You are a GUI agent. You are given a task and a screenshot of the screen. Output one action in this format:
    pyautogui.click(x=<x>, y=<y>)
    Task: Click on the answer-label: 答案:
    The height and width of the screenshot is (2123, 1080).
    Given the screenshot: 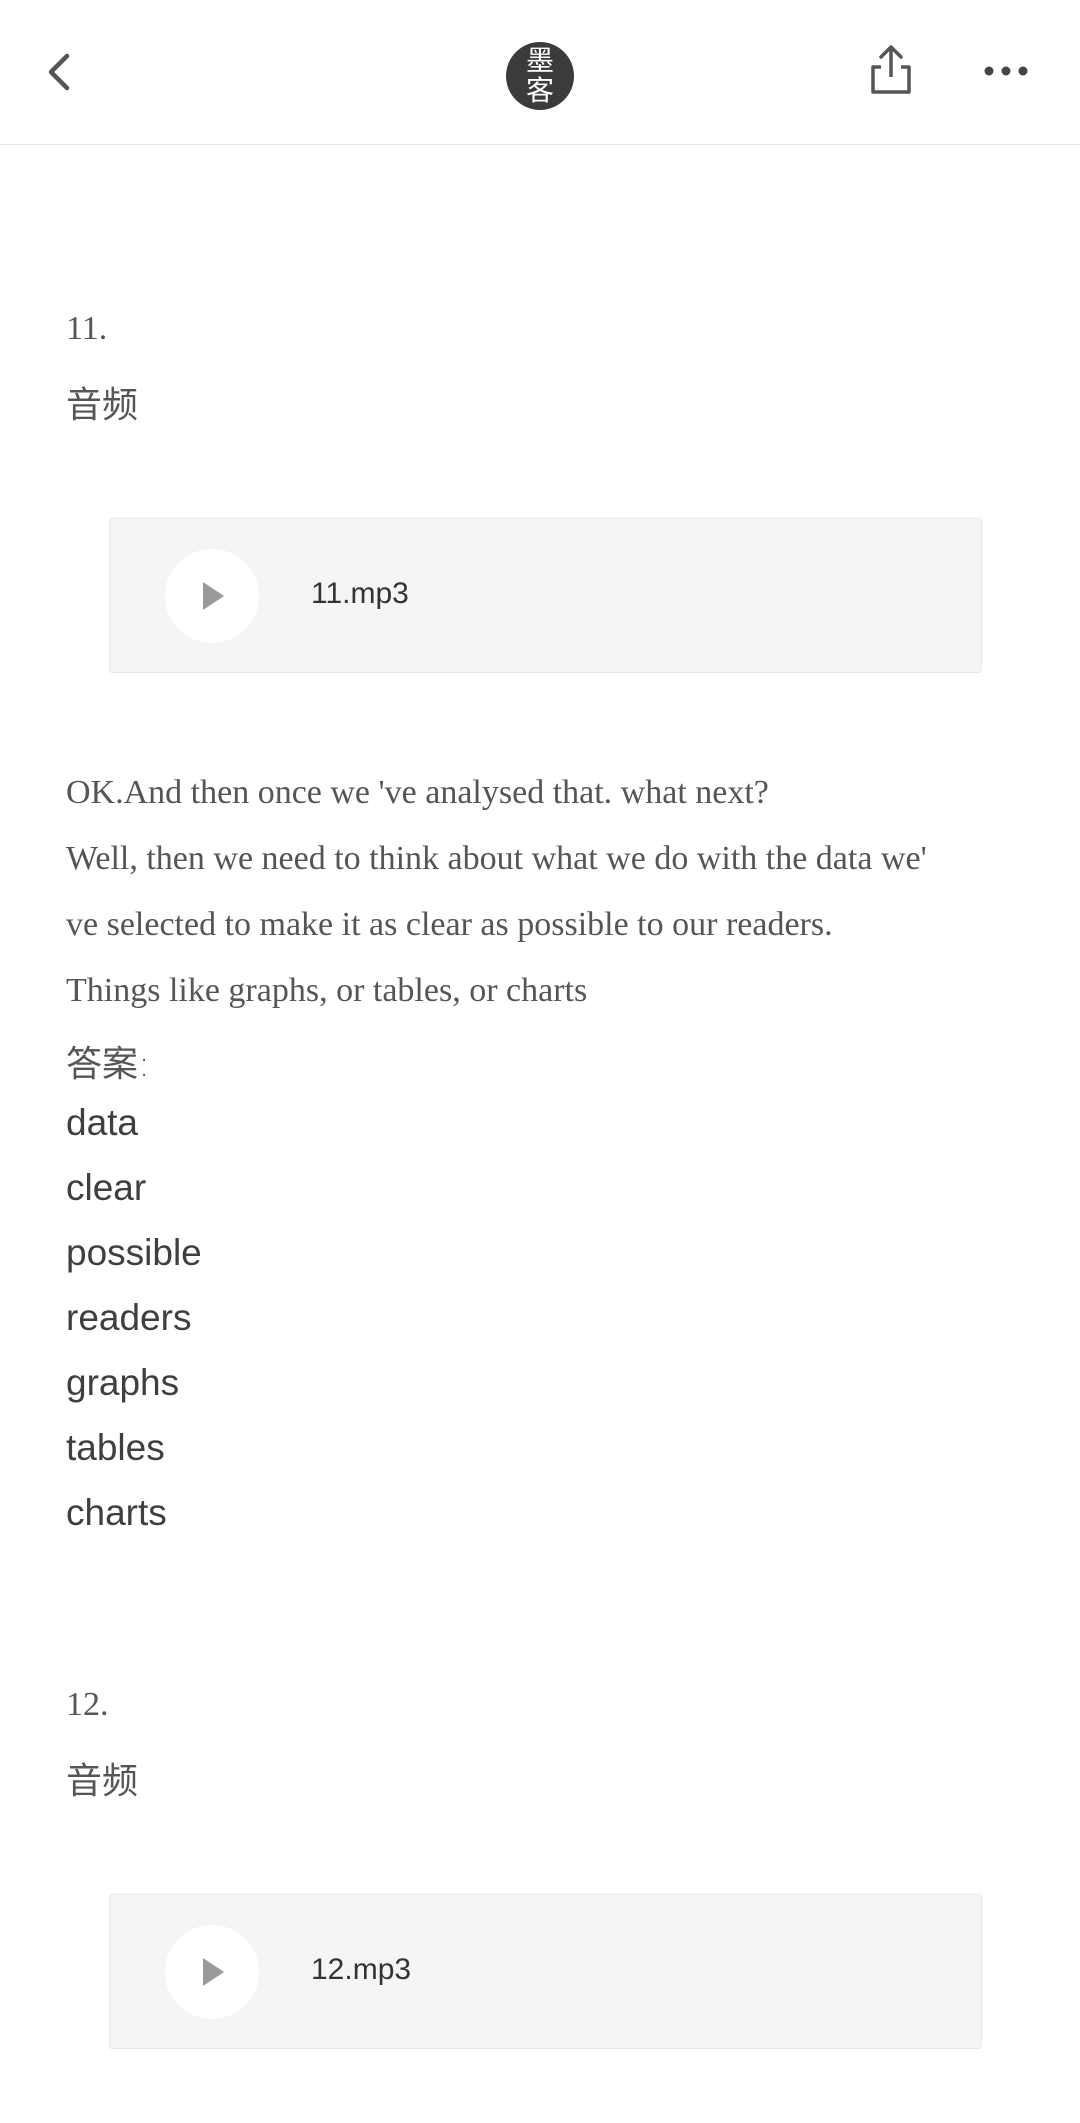 What is the action you would take?
    pyautogui.click(x=108, y=1064)
    